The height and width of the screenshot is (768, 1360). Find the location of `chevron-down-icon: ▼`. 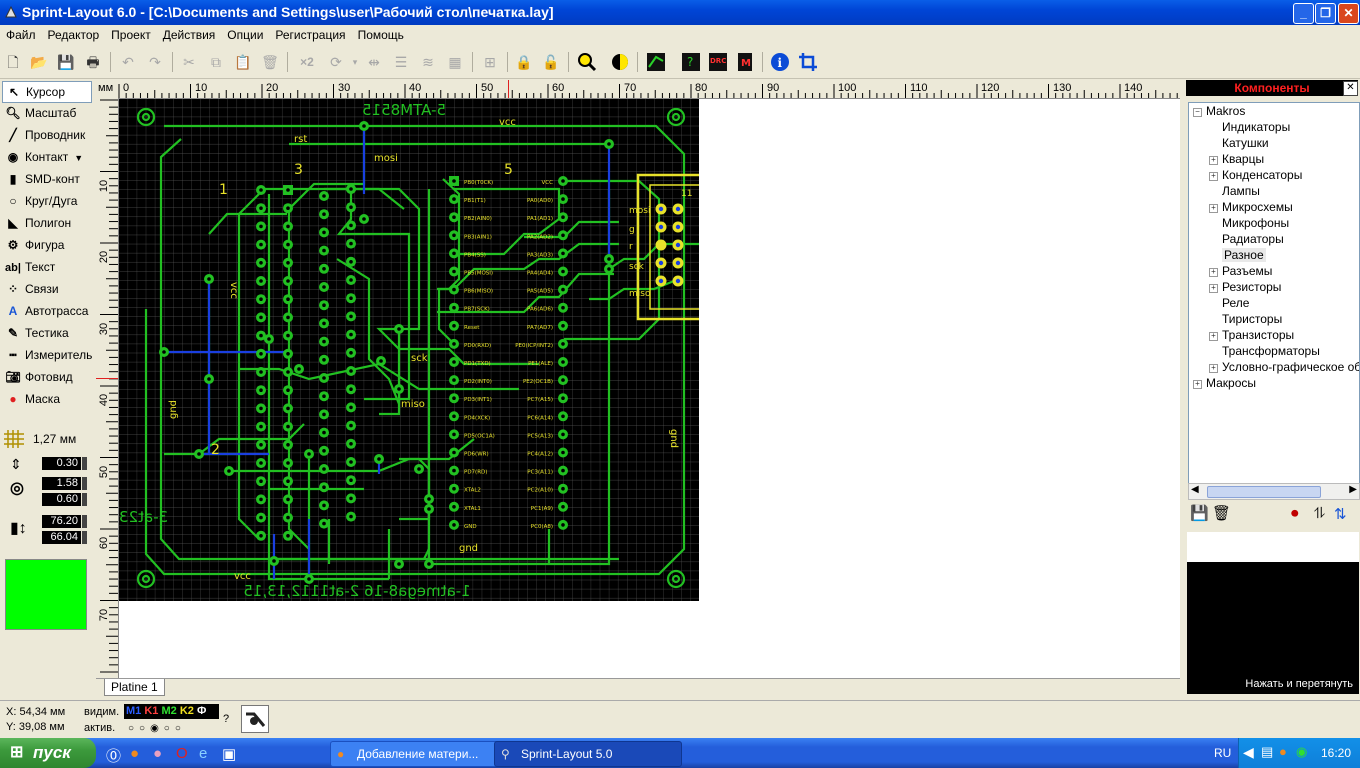

chevron-down-icon: ▼ is located at coordinates (78, 158).